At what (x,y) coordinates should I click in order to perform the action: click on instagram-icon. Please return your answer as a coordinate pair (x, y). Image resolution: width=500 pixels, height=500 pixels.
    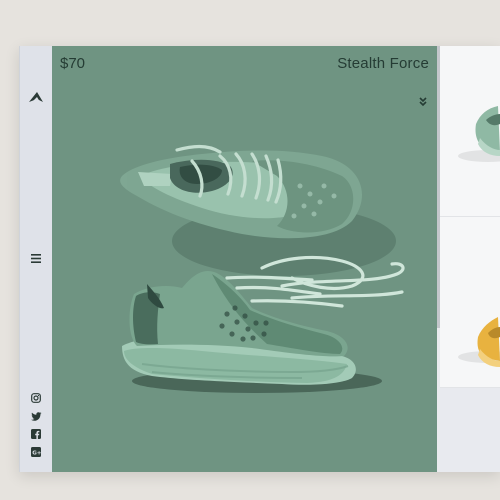
    Looking at the image, I should click on (36, 398).